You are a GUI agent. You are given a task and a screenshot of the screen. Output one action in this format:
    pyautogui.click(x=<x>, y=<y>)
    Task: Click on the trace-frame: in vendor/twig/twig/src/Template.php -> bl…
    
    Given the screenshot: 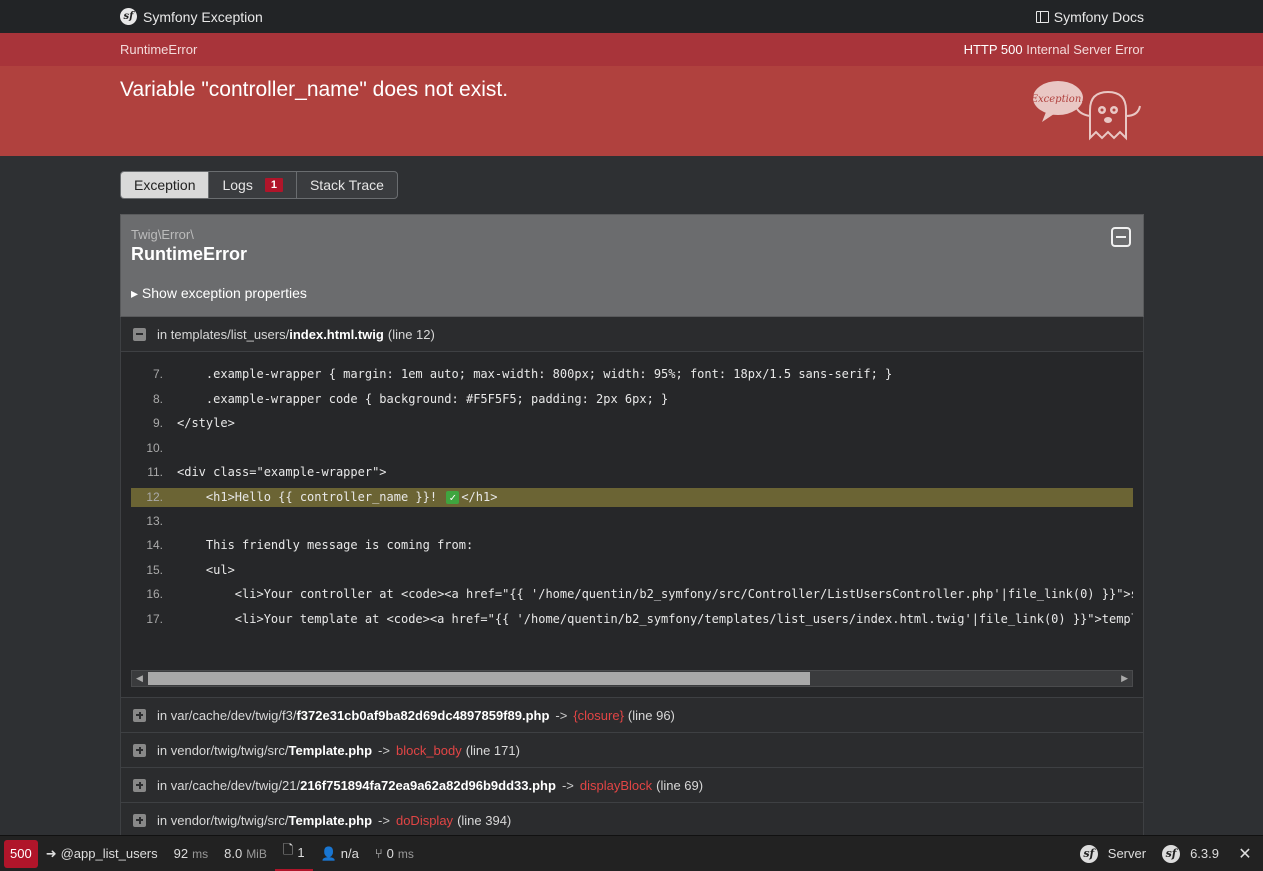 What is the action you would take?
    pyautogui.click(x=632, y=750)
    